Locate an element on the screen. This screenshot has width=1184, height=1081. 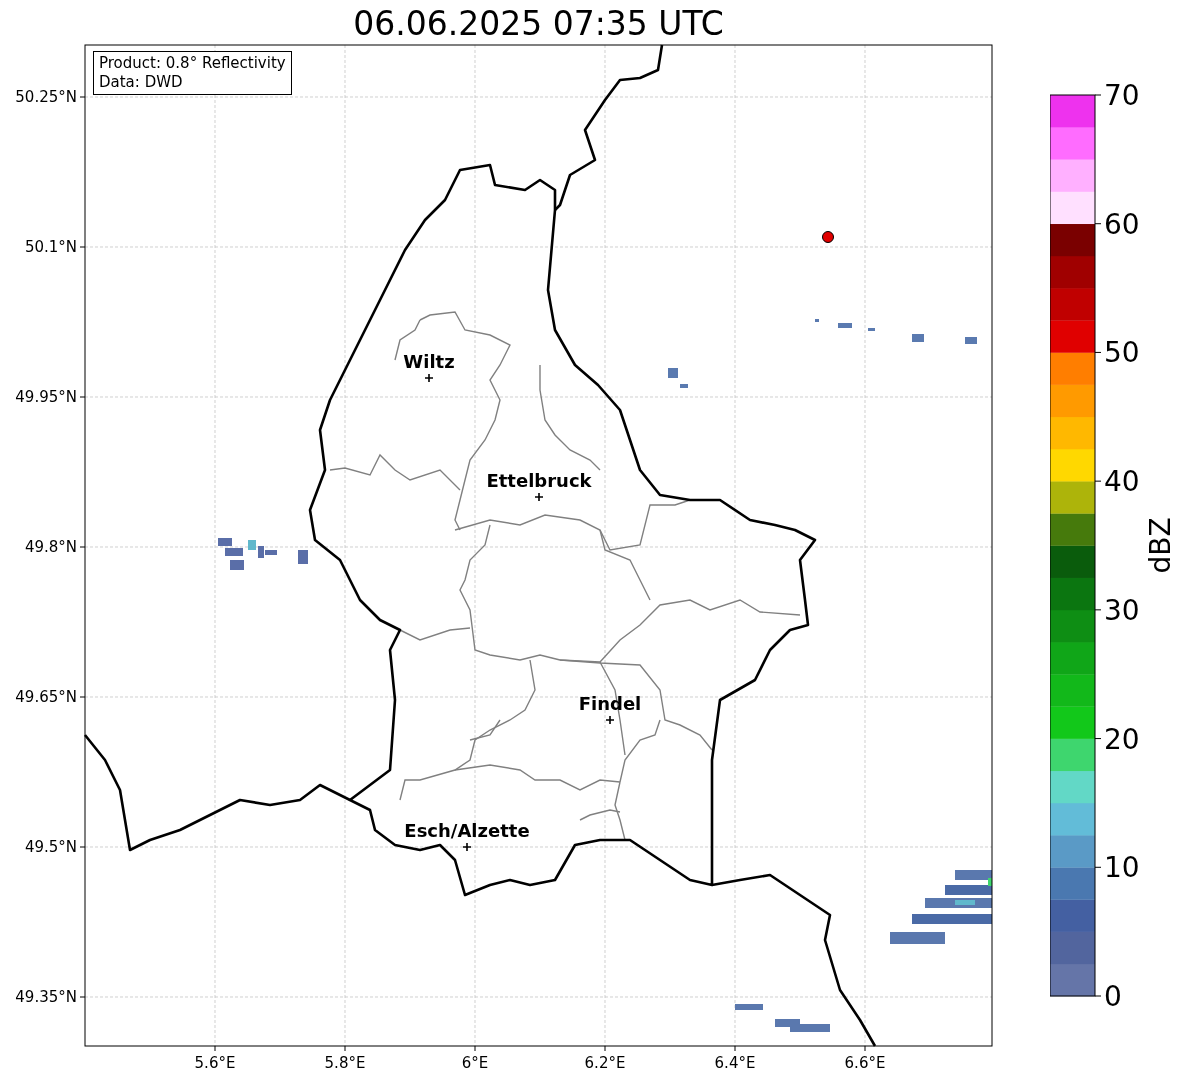
longitude-label: 6.2°E is located at coordinates (605, 1063).